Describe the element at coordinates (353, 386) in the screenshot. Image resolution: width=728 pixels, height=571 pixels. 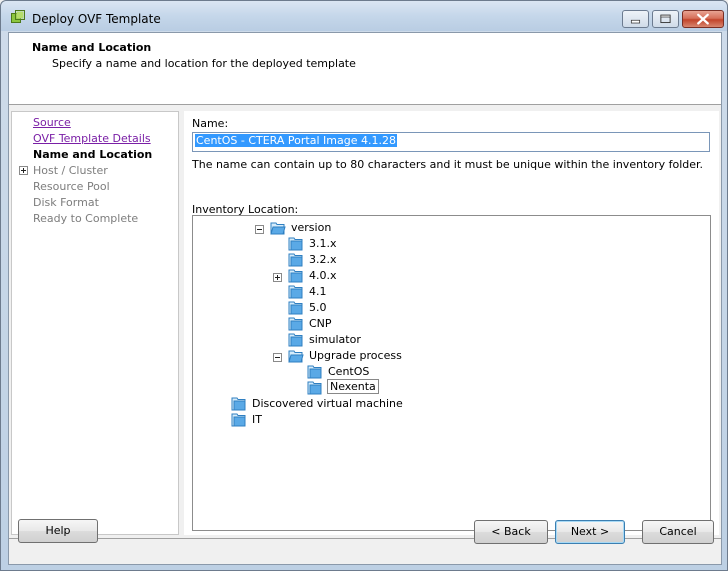
I see `tree-item-label: Nexenta` at that location.